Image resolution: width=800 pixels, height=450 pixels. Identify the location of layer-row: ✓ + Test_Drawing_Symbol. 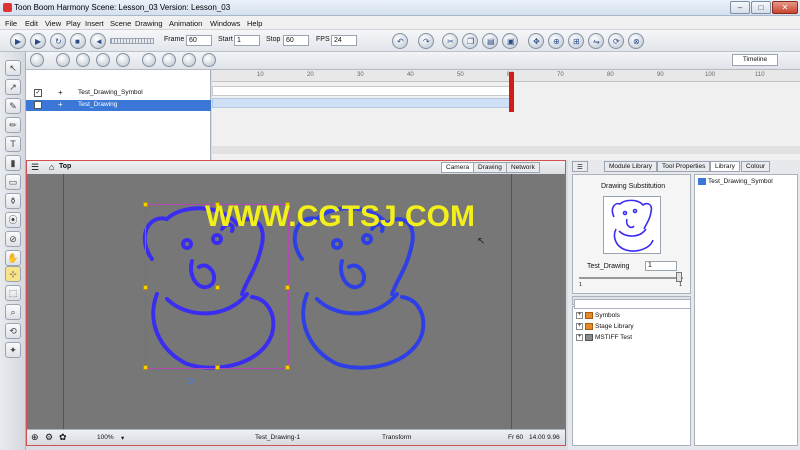
(118, 93).